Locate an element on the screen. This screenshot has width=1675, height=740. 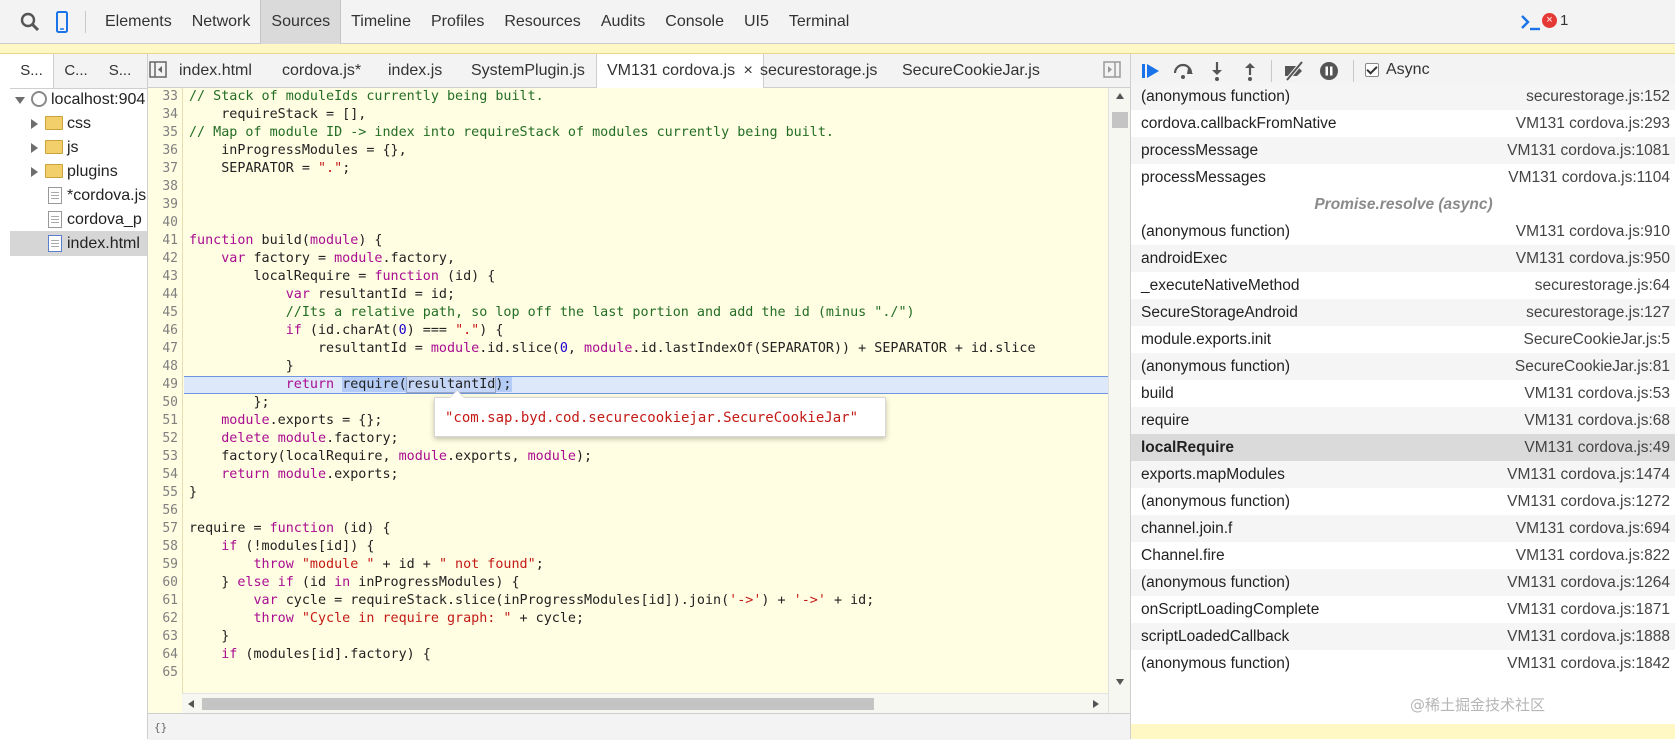
line-number: 55 is located at coordinates (163, 493).